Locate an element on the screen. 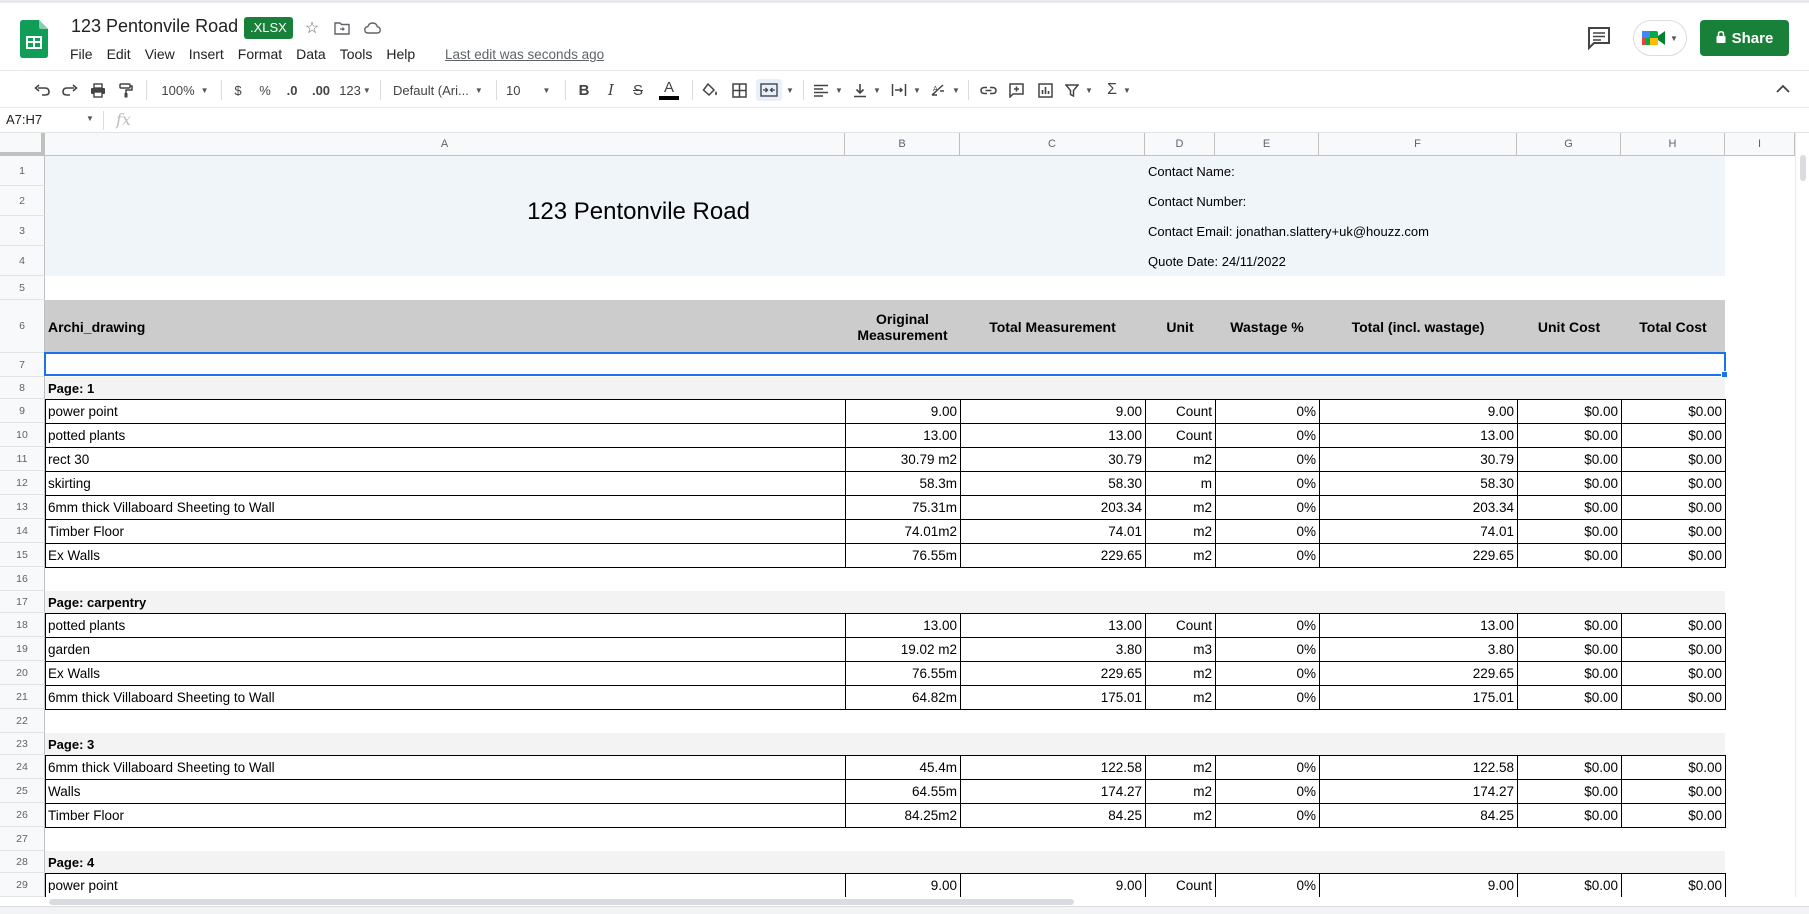  star-icon: ☆ is located at coordinates (312, 28).